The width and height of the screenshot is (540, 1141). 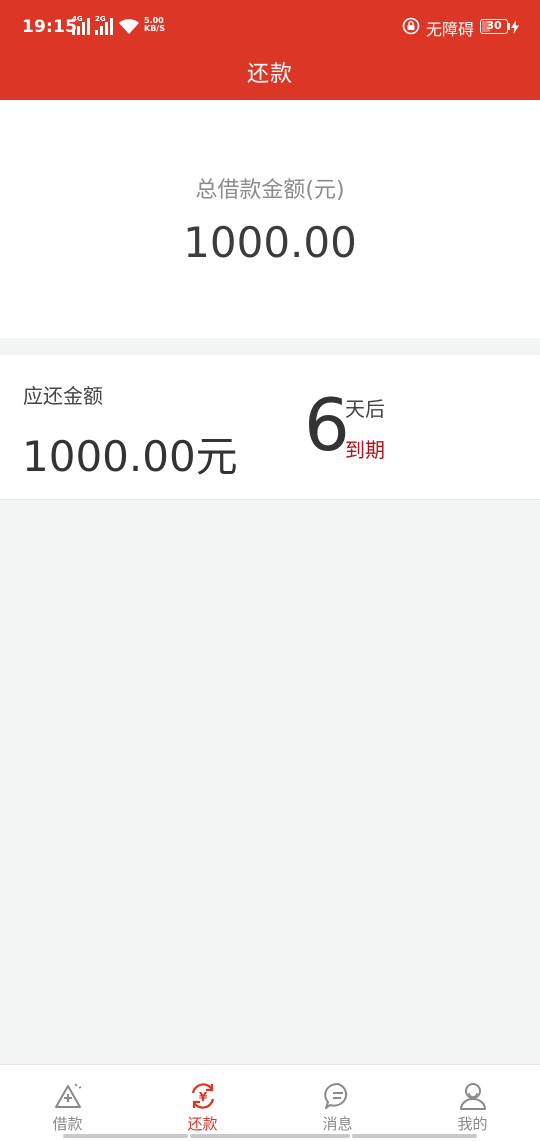 I want to click on repay-icon: ¥, so click(x=203, y=1096).